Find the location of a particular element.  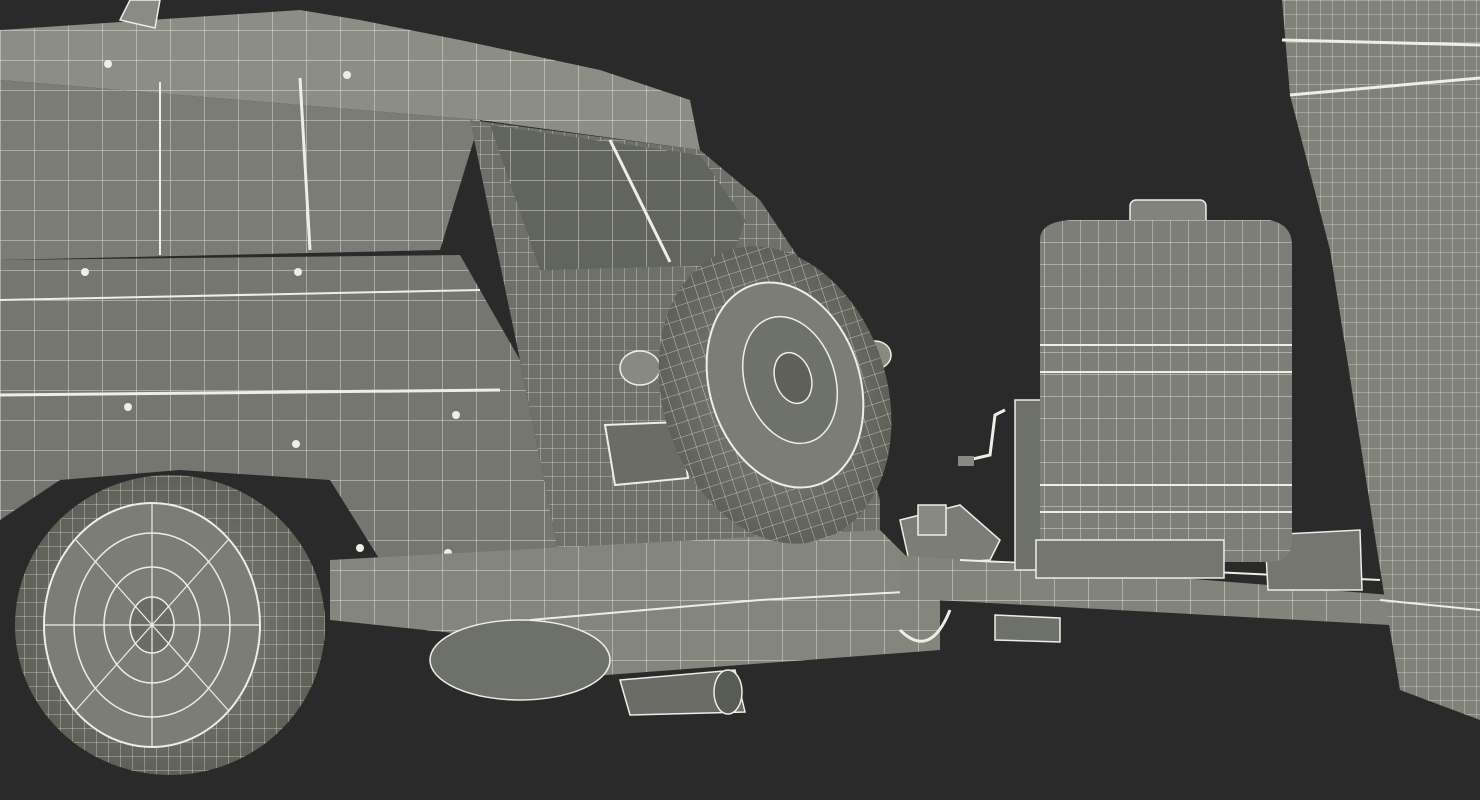

jack-foot is located at coordinates (1027, 628).